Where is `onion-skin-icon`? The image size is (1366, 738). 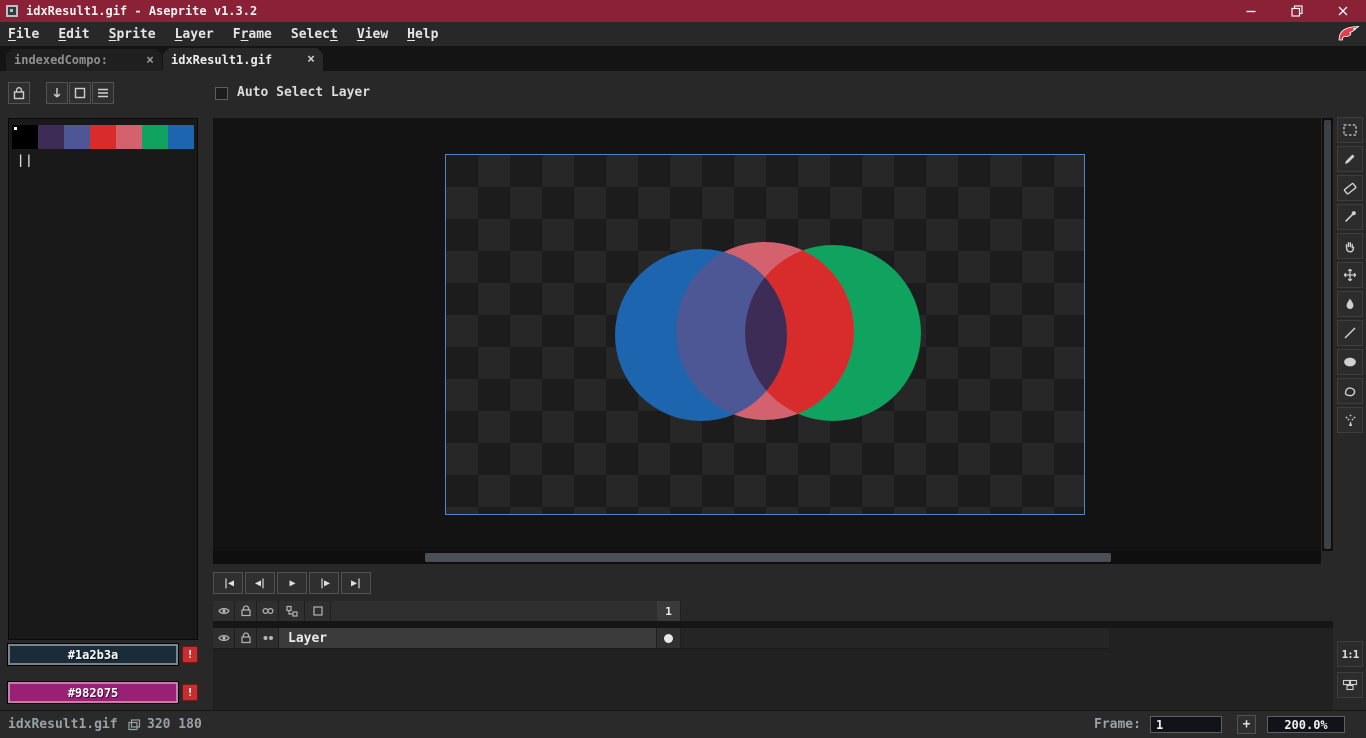
onion-skin-icon is located at coordinates (267, 611).